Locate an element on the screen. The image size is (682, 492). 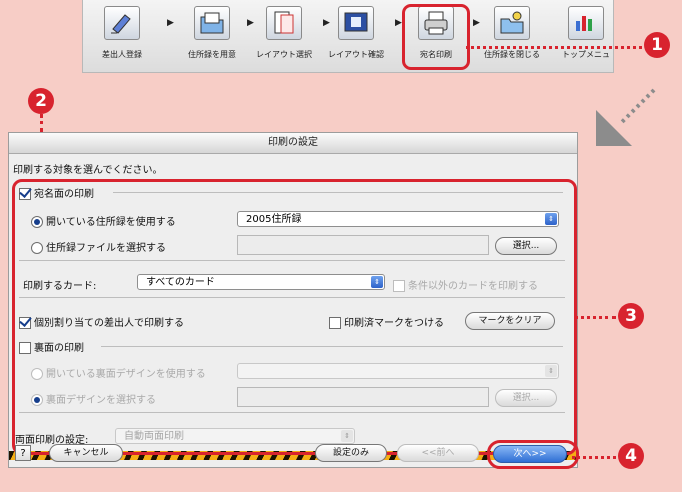
top-menu-icon is located at coordinates (586, 23).